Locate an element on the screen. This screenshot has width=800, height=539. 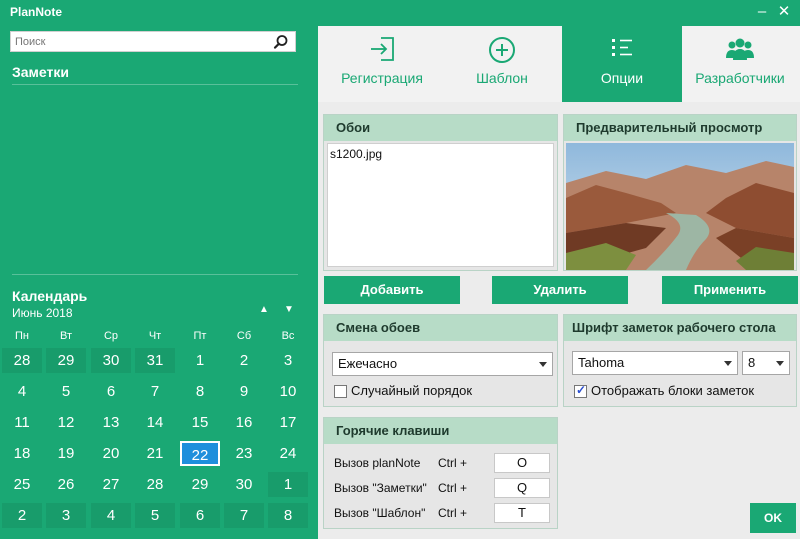
font-family-value: Tahoma is located at coordinates (601, 362).